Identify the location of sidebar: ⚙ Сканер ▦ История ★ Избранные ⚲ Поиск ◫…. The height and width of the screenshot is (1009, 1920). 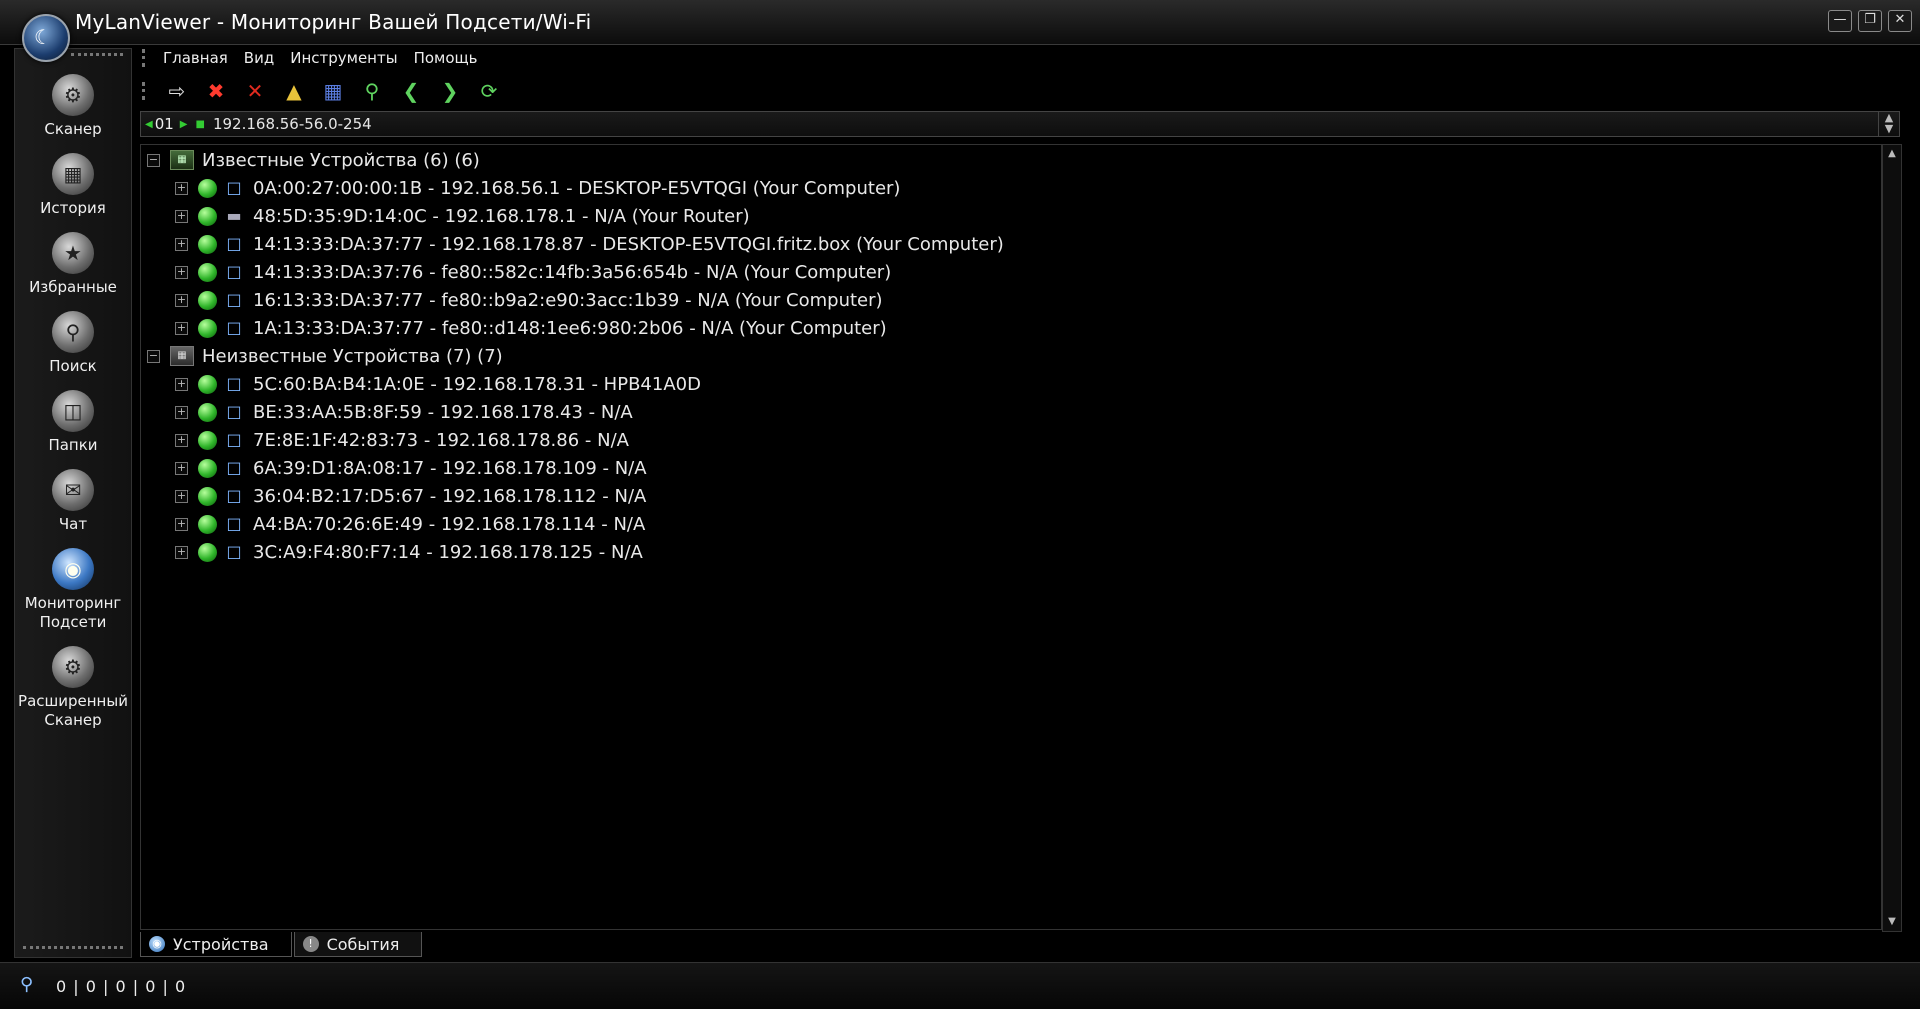
(73, 503).